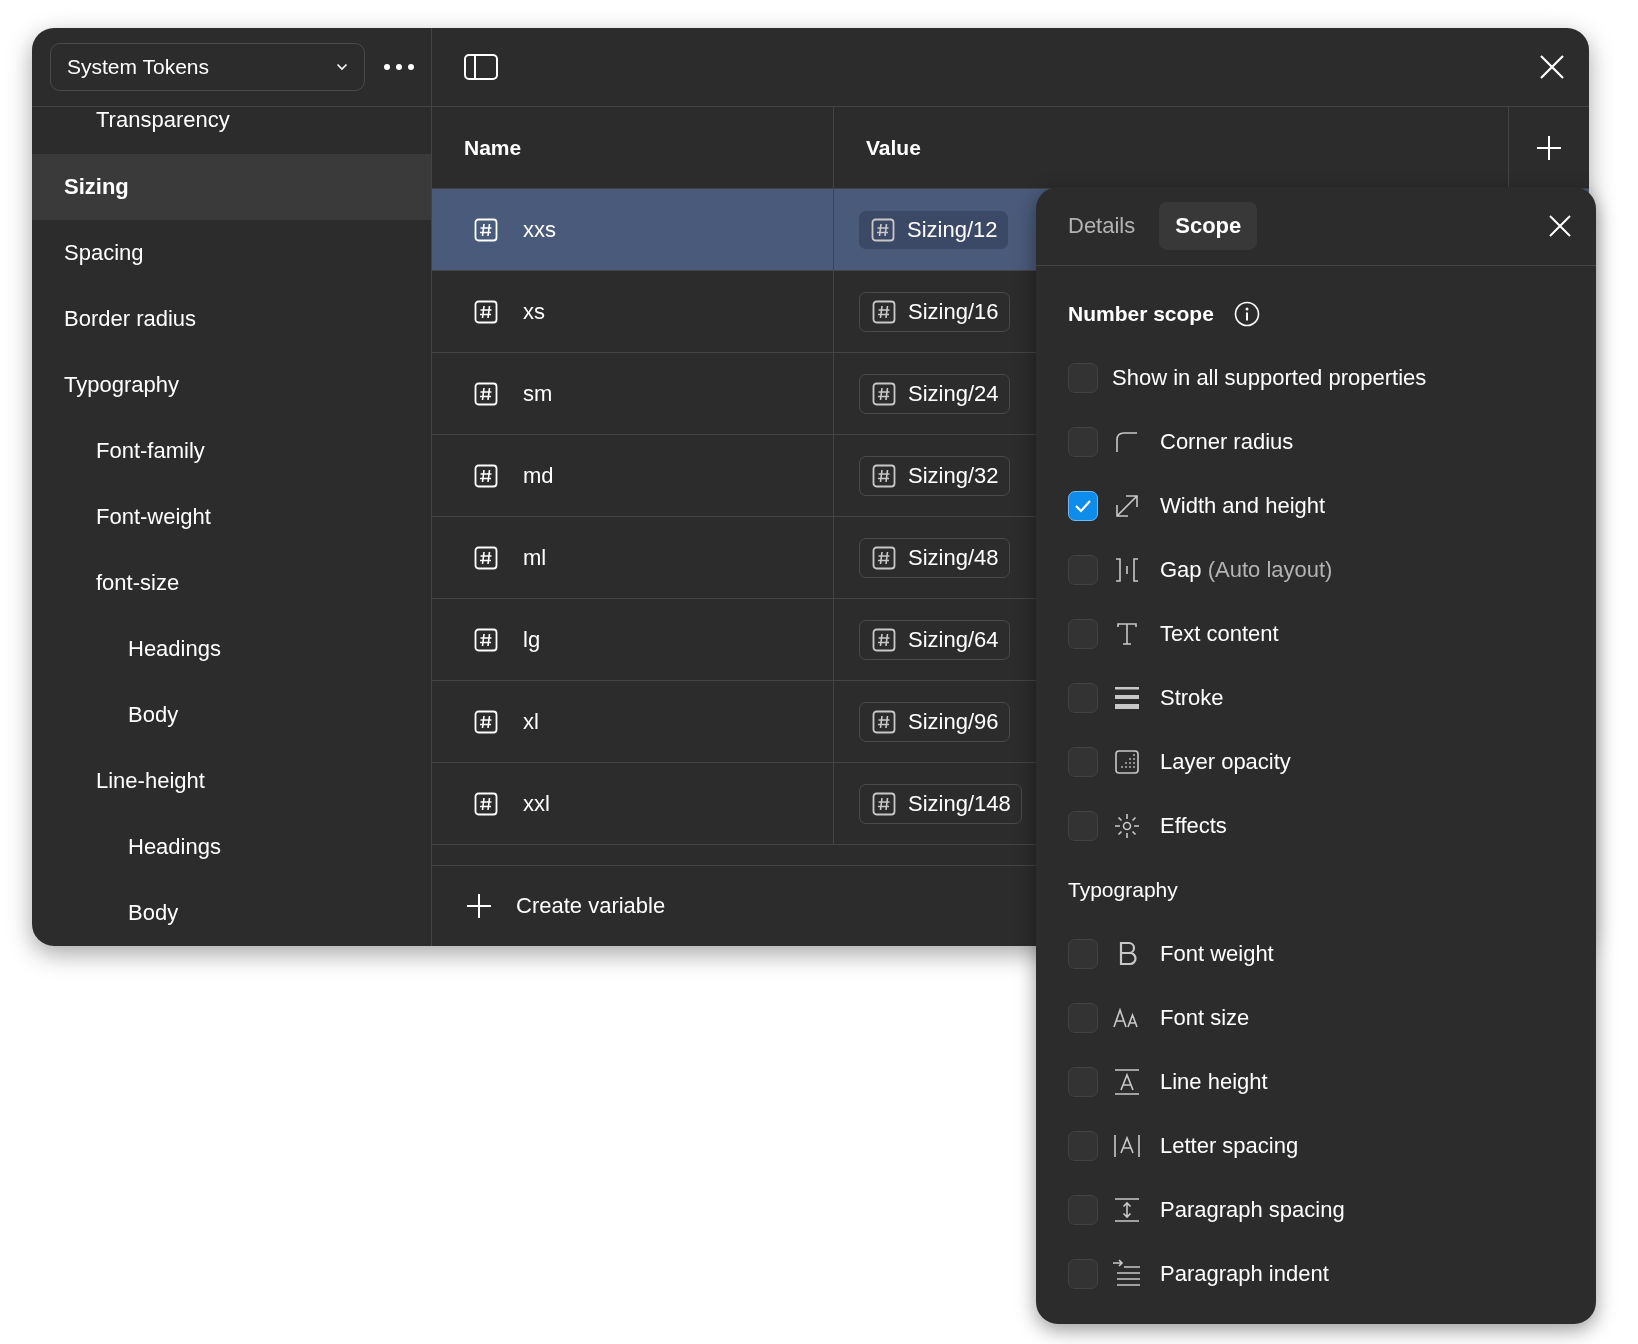 Image resolution: width=1638 pixels, height=1344 pixels. What do you see at coordinates (934, 311) in the screenshot?
I see `value-chip: Sizing/16` at bounding box center [934, 311].